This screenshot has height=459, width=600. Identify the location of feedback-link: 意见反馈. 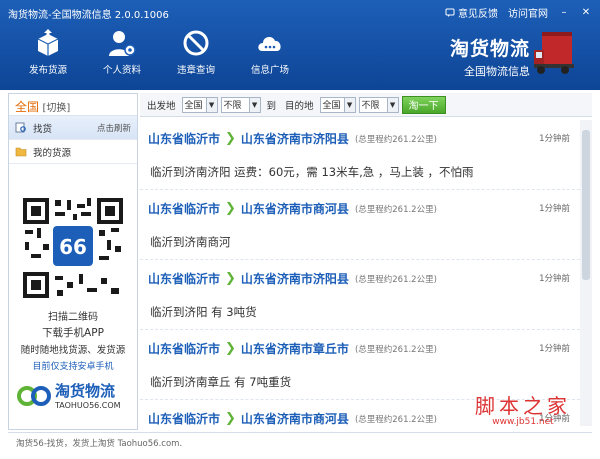
(471, 12).